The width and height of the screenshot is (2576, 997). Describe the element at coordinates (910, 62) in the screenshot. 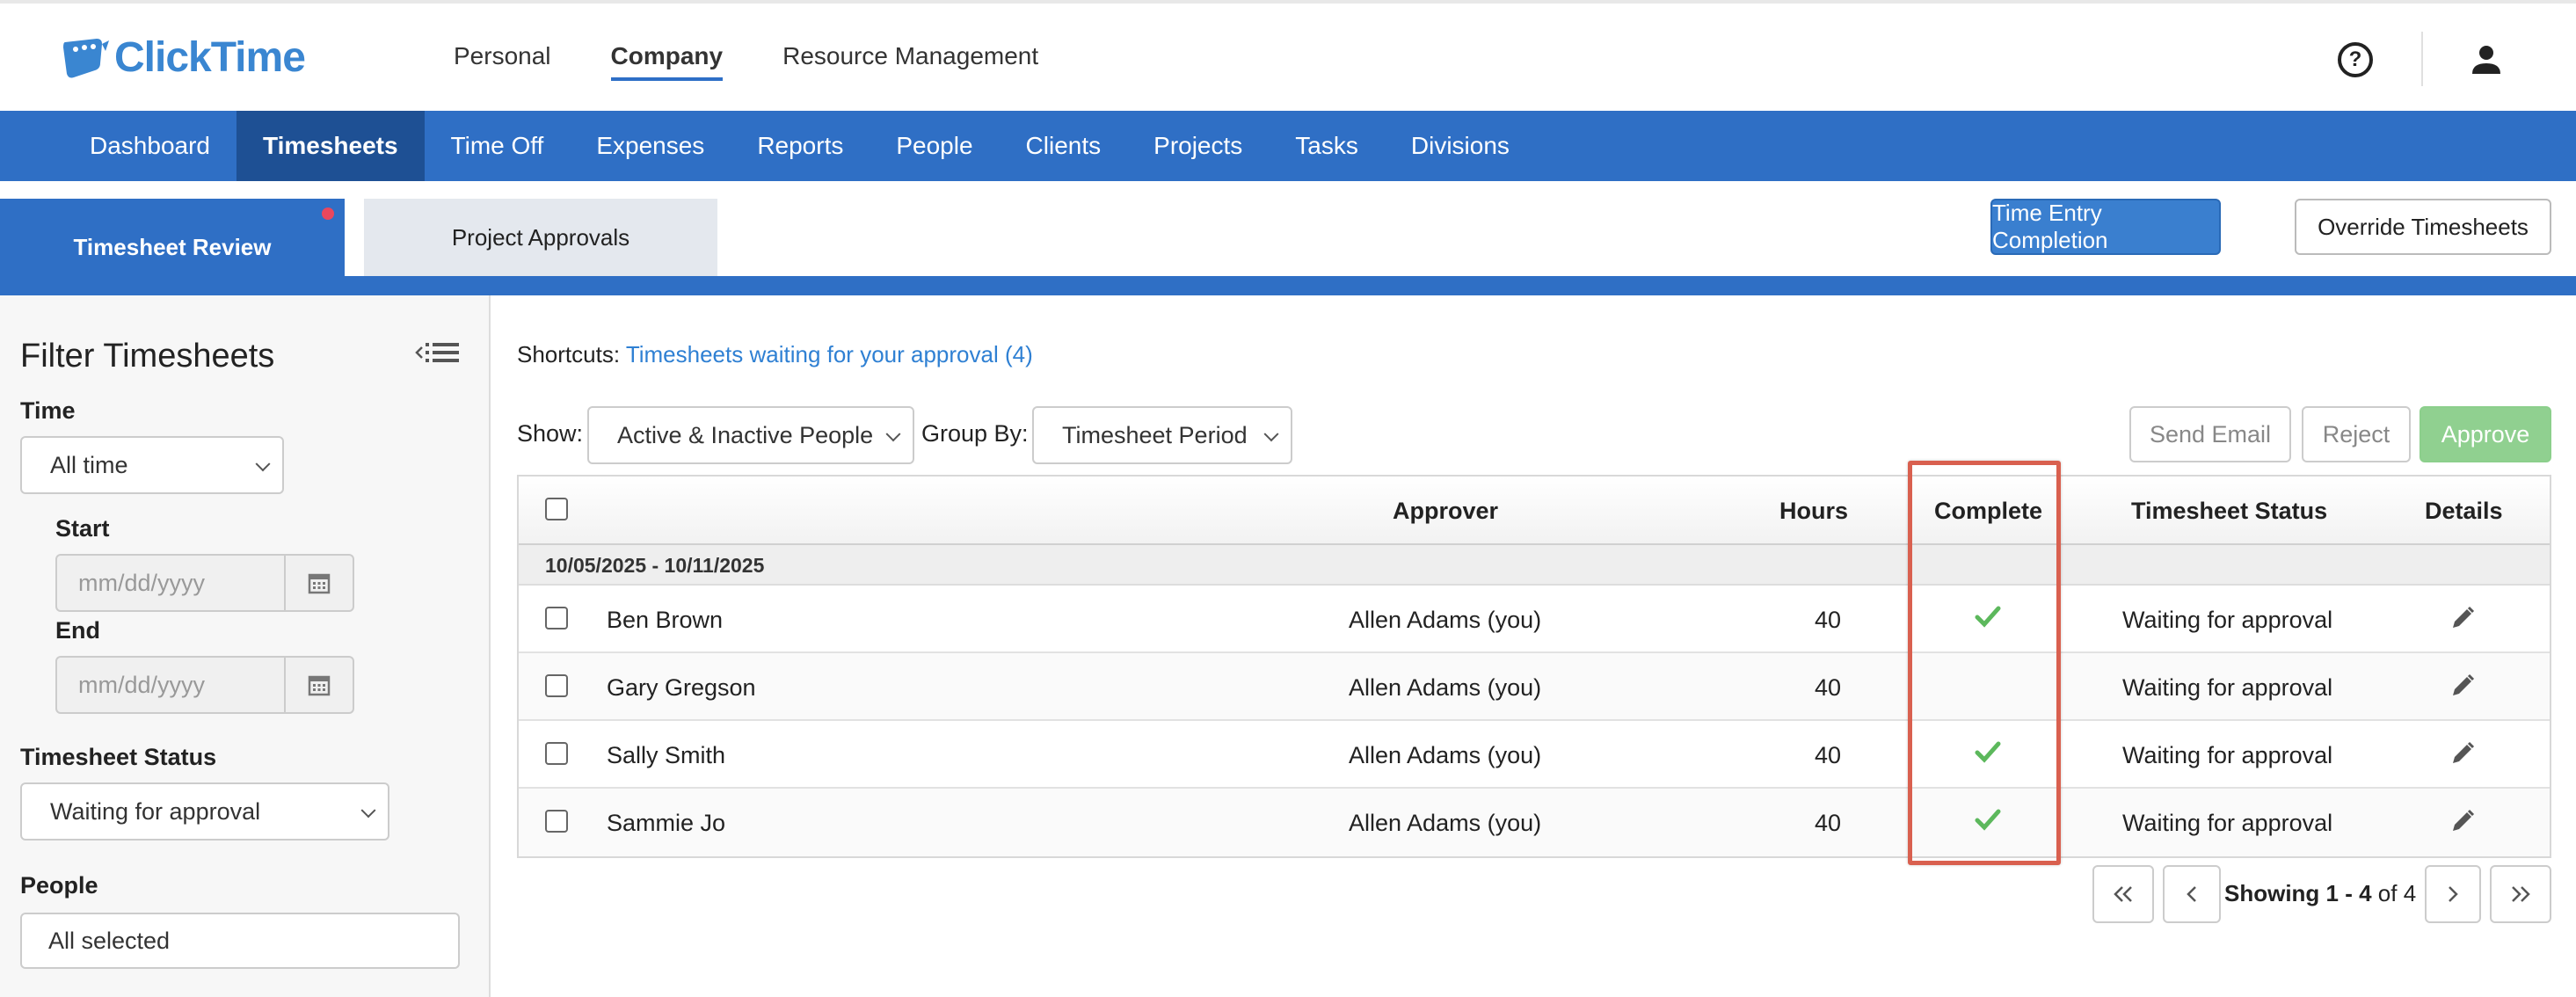

I see `top-nav-resource-management: Resource Management` at that location.